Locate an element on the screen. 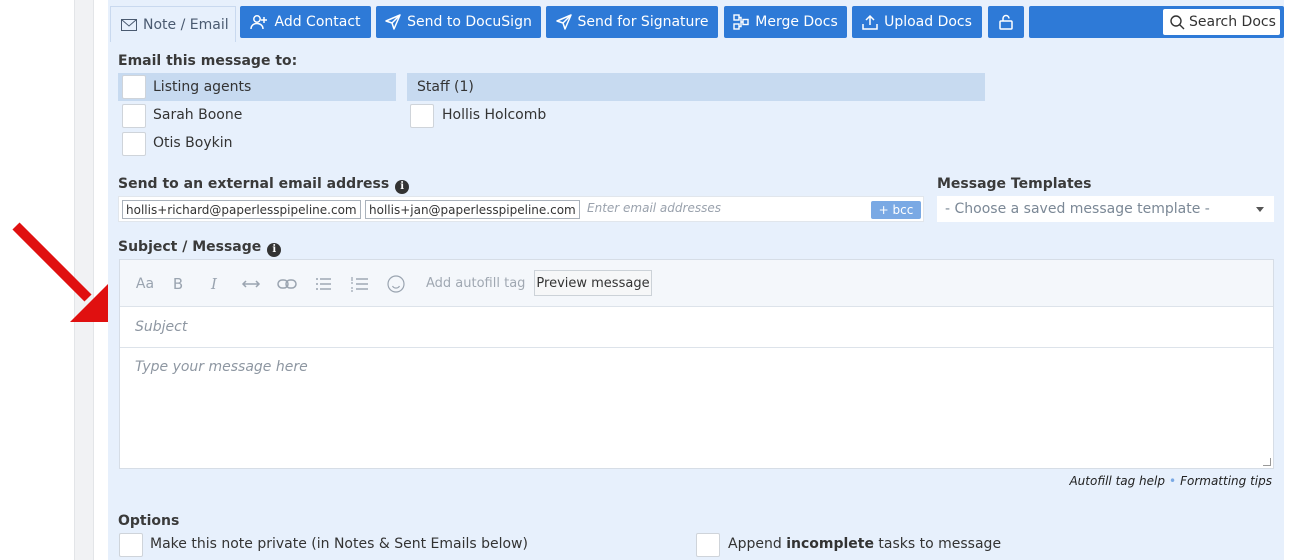 Image resolution: width=1294 pixels, height=560 pixels. message-template-select: - Choose a saved message template - is located at coordinates (1105, 209).